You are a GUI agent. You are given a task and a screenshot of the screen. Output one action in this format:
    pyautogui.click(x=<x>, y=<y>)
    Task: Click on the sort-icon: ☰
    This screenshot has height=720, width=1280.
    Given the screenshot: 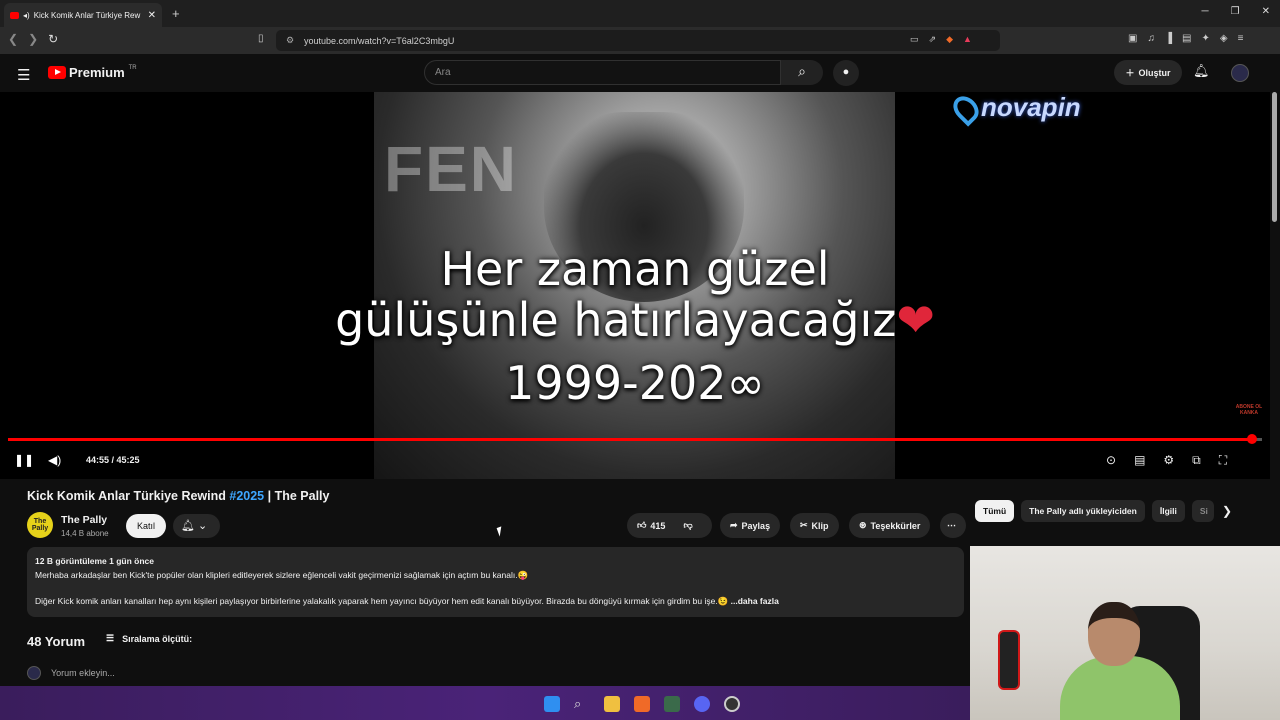 What is the action you would take?
    pyautogui.click(x=110, y=638)
    